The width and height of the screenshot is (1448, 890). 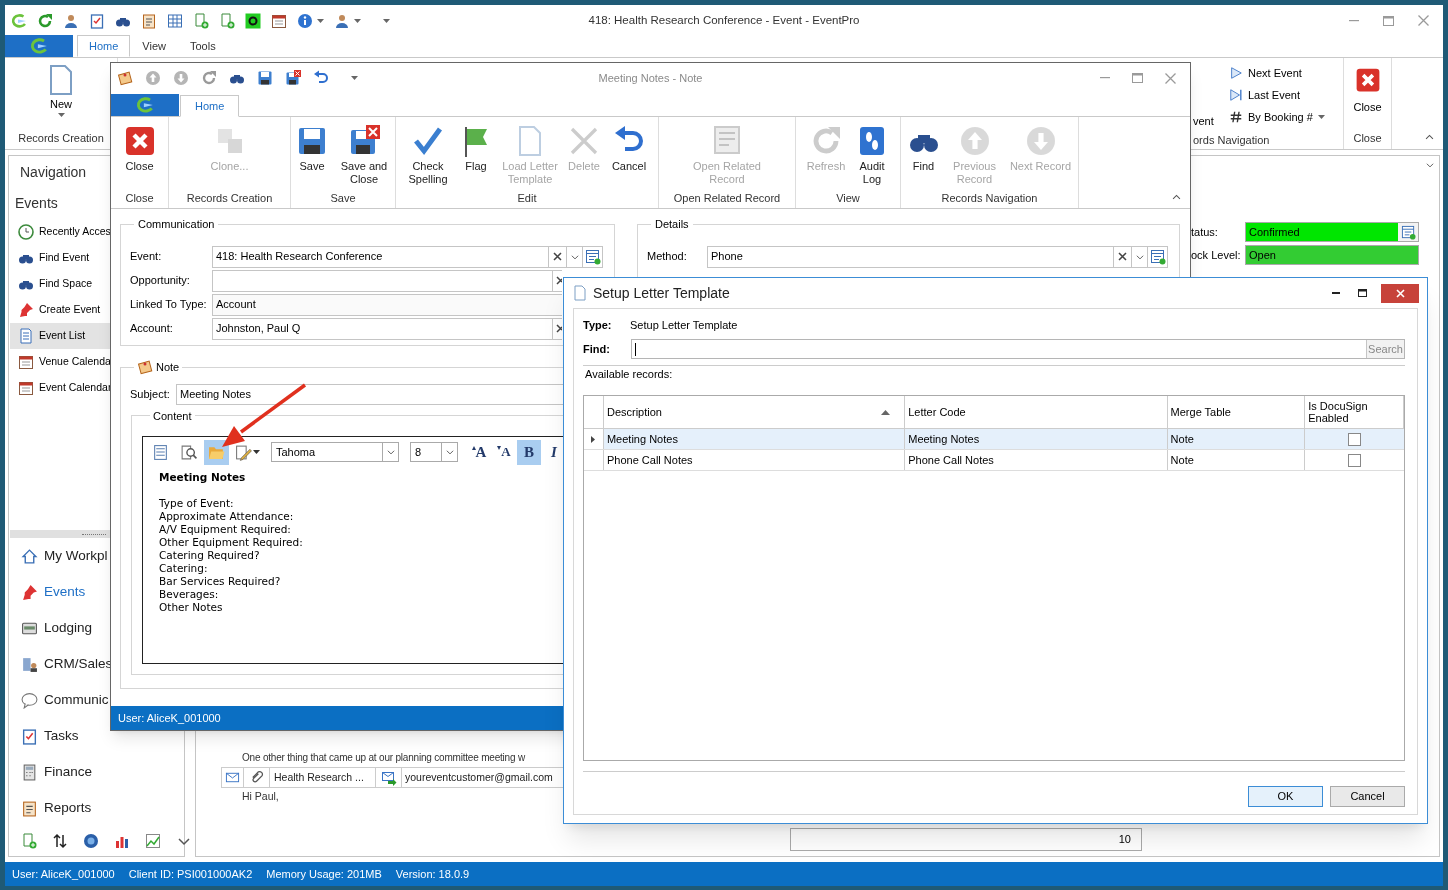 What do you see at coordinates (1204, 232) in the screenshot?
I see `field-label: tatus:` at bounding box center [1204, 232].